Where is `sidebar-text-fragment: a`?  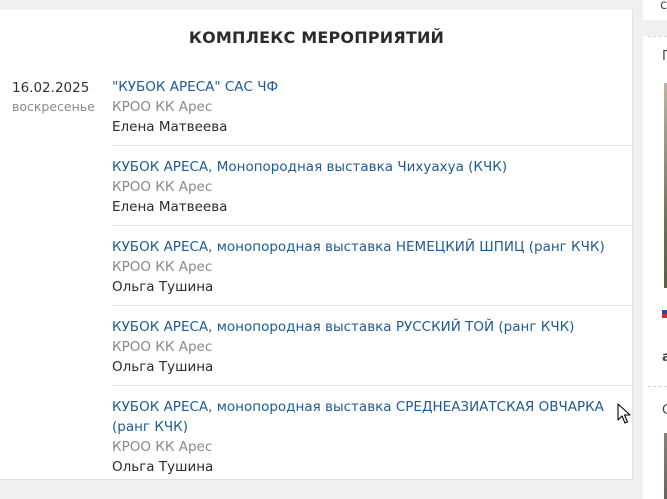
sidebar-text-fragment: a is located at coordinates (664, 357).